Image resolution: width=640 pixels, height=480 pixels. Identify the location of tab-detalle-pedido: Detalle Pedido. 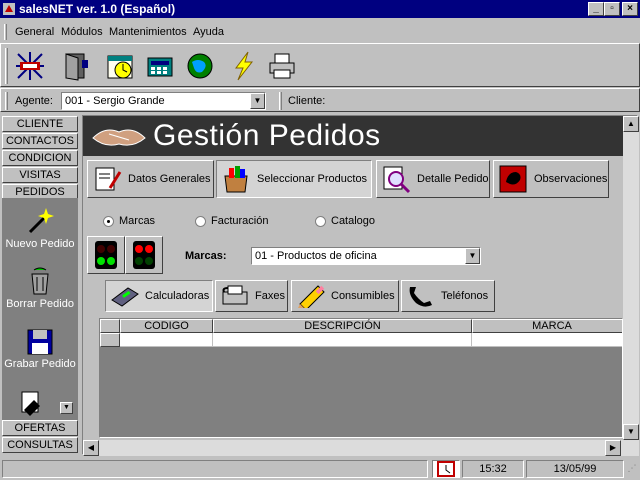
(433, 179).